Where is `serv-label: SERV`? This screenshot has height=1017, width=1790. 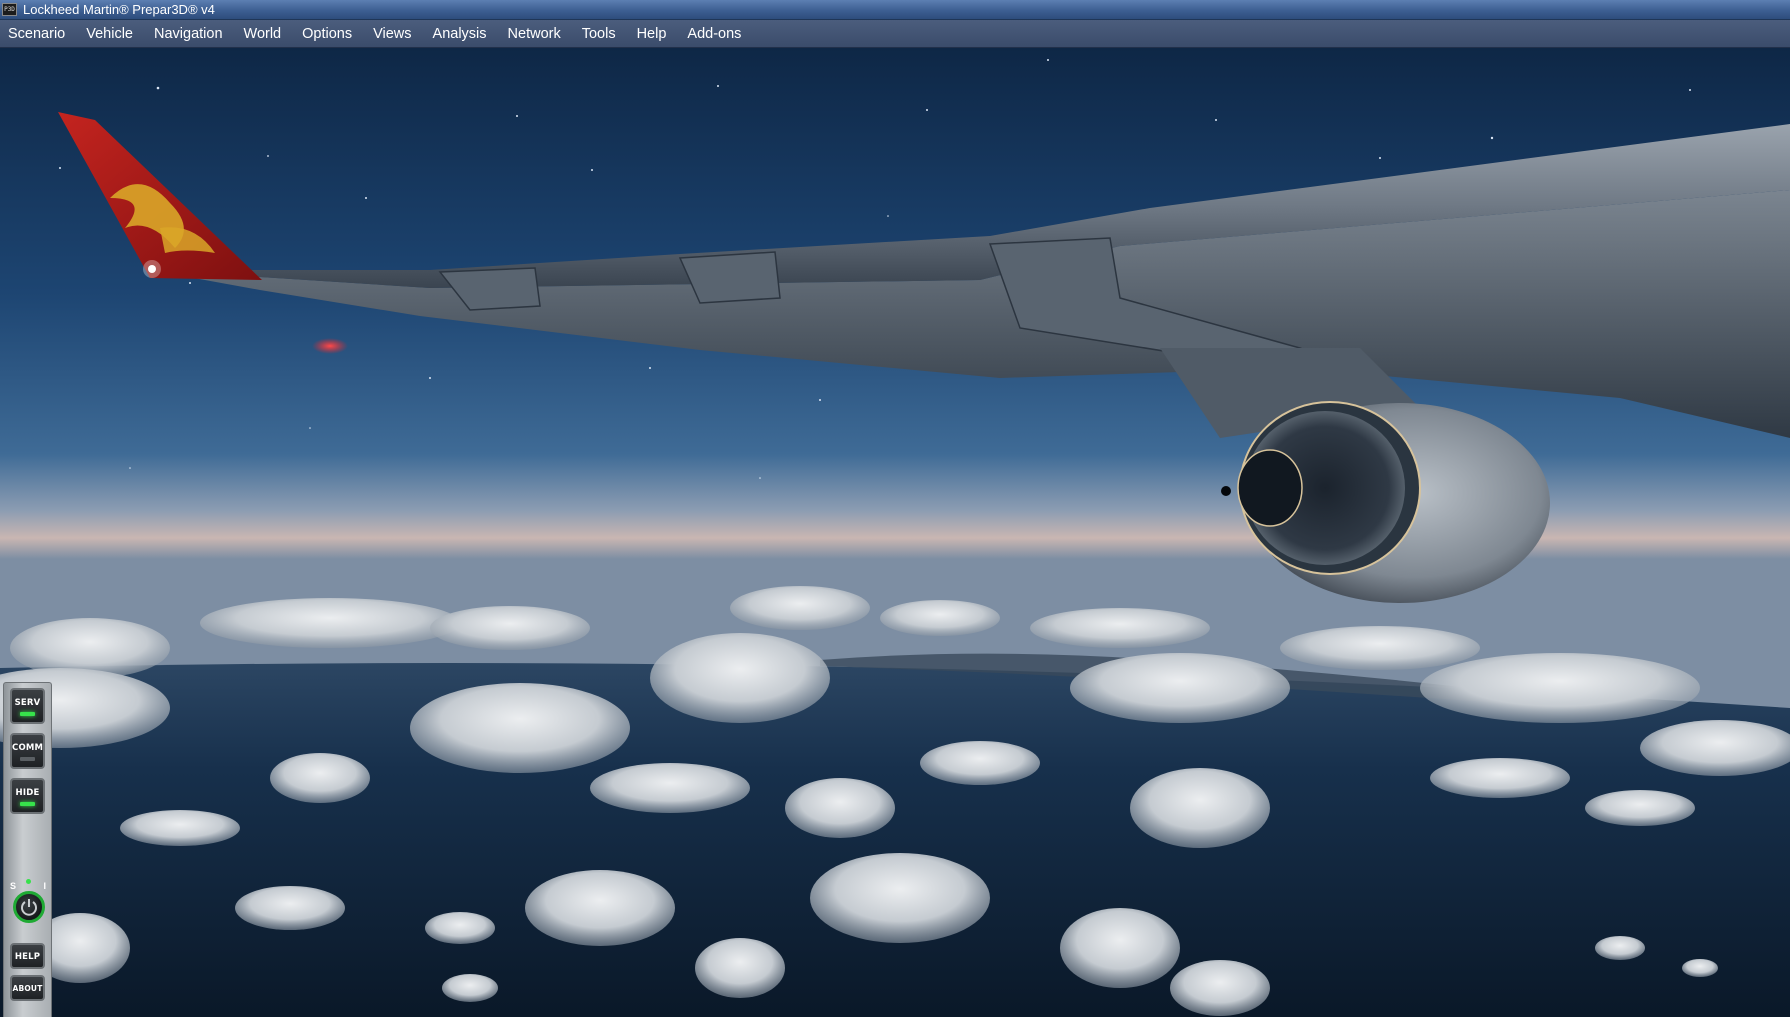
serv-label: SERV is located at coordinates (27, 703).